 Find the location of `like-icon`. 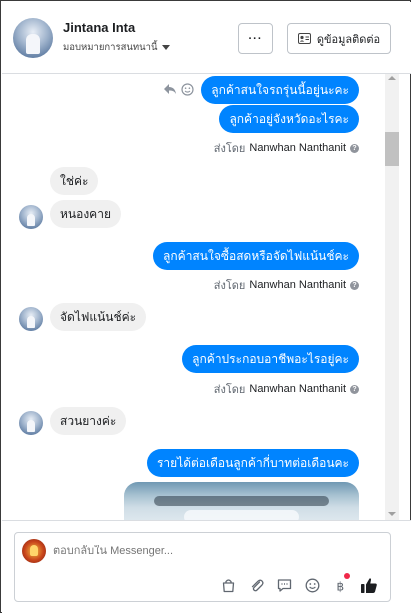

like-icon is located at coordinates (368, 585).